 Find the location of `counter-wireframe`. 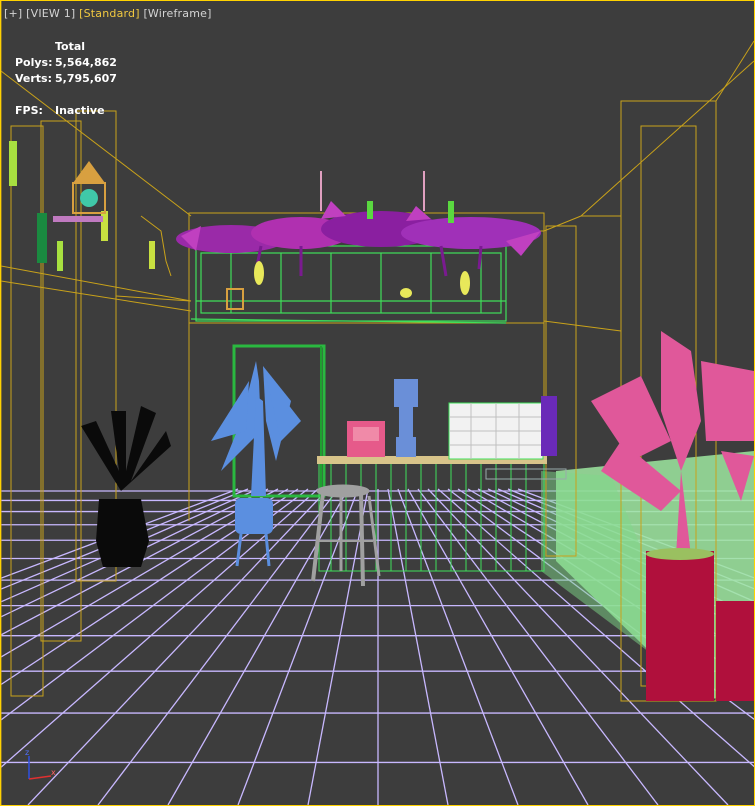

counter-wireframe is located at coordinates (431, 516).